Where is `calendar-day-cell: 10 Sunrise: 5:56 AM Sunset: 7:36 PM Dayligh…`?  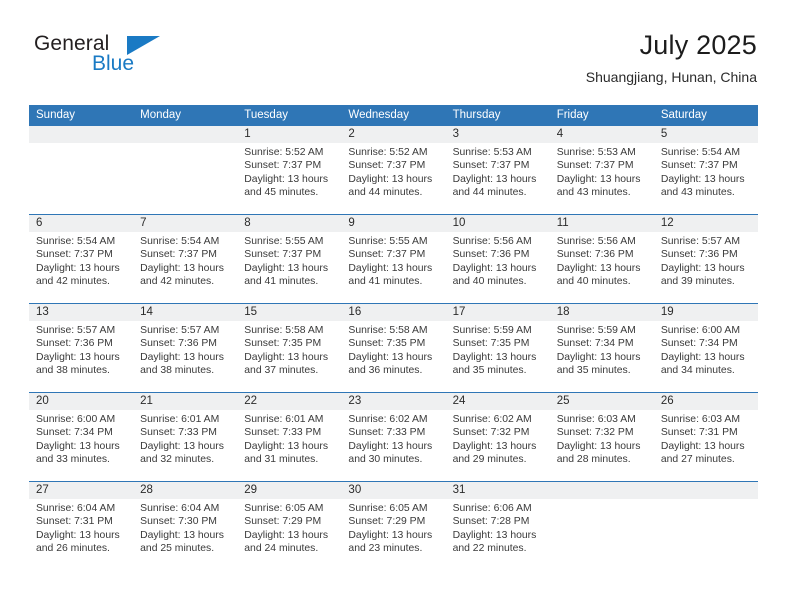
calendar-day-cell: 10 Sunrise: 5:56 AM Sunset: 7:36 PM Dayligh… is located at coordinates (497, 259).